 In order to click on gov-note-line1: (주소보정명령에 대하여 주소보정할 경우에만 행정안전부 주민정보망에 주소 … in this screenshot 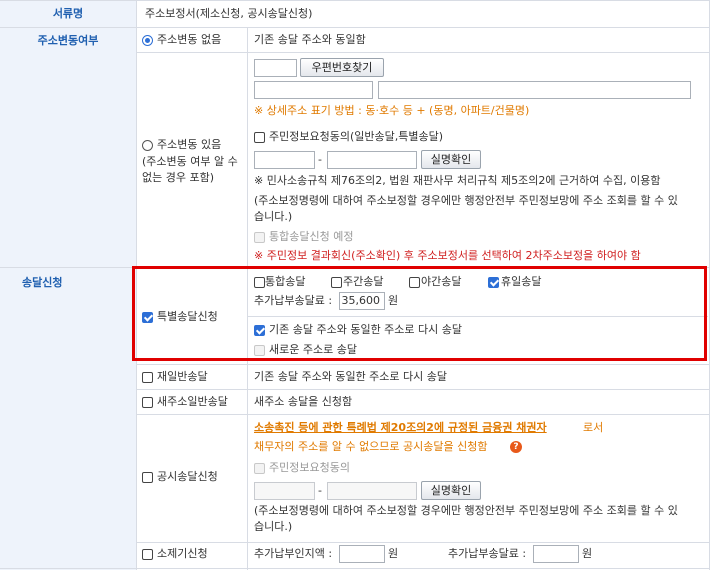, I will do `click(466, 200)`.